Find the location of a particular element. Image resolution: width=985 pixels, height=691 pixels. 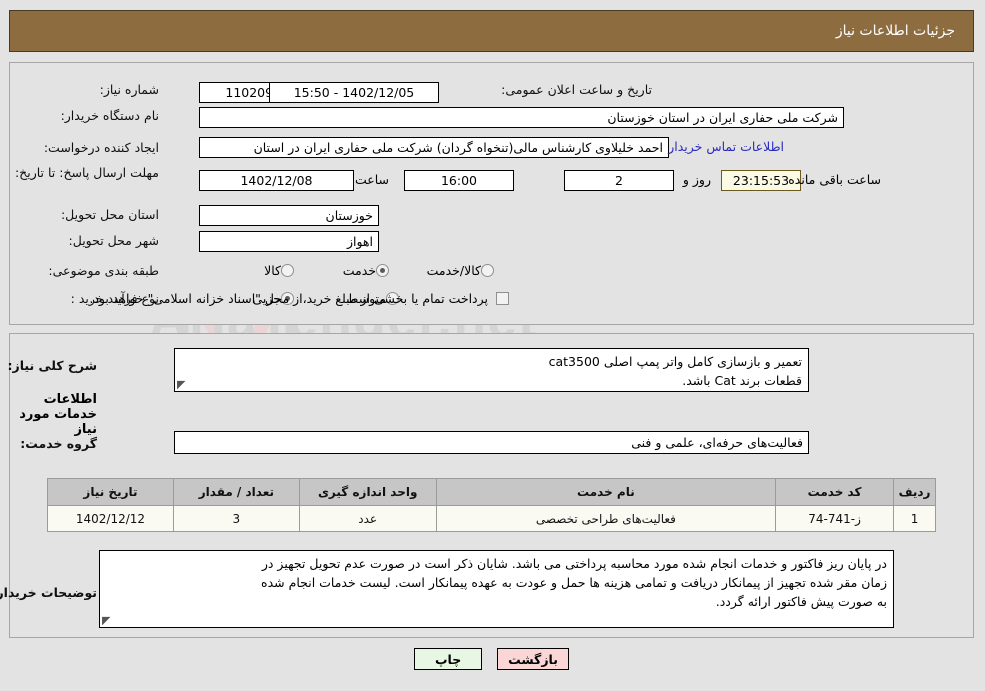

category-radio-kala: کالا is located at coordinates (273, 270).